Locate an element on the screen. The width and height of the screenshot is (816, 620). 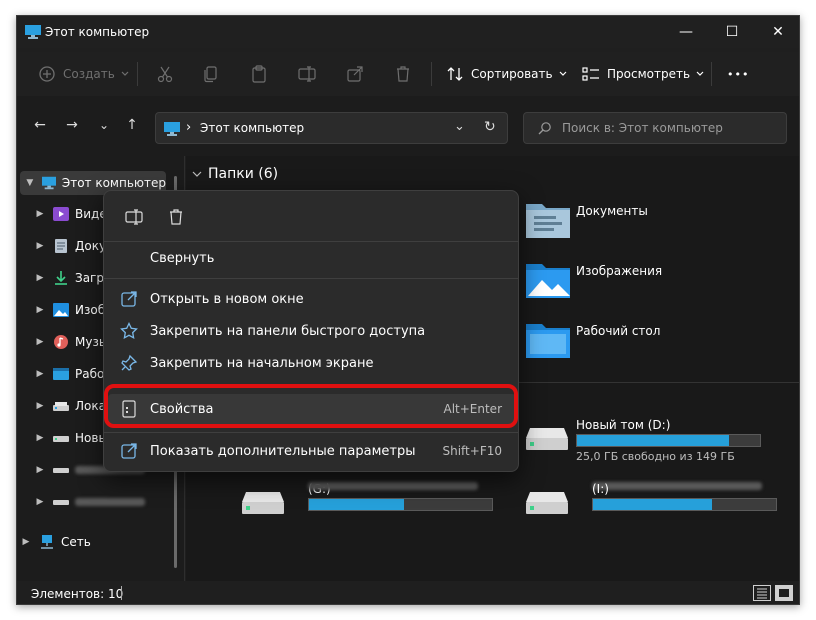
folder-desktop: Рабочий стол is located at coordinates (626, 342).